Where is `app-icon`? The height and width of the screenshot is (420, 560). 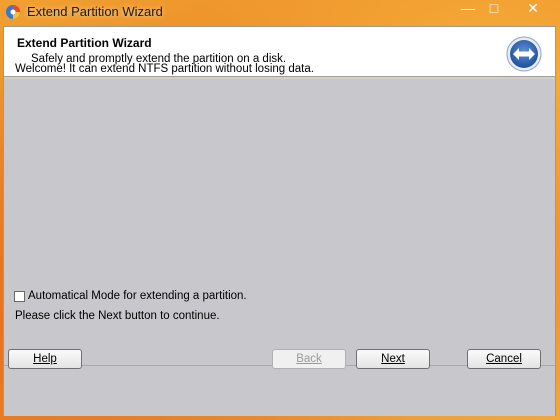
app-icon is located at coordinates (13, 12).